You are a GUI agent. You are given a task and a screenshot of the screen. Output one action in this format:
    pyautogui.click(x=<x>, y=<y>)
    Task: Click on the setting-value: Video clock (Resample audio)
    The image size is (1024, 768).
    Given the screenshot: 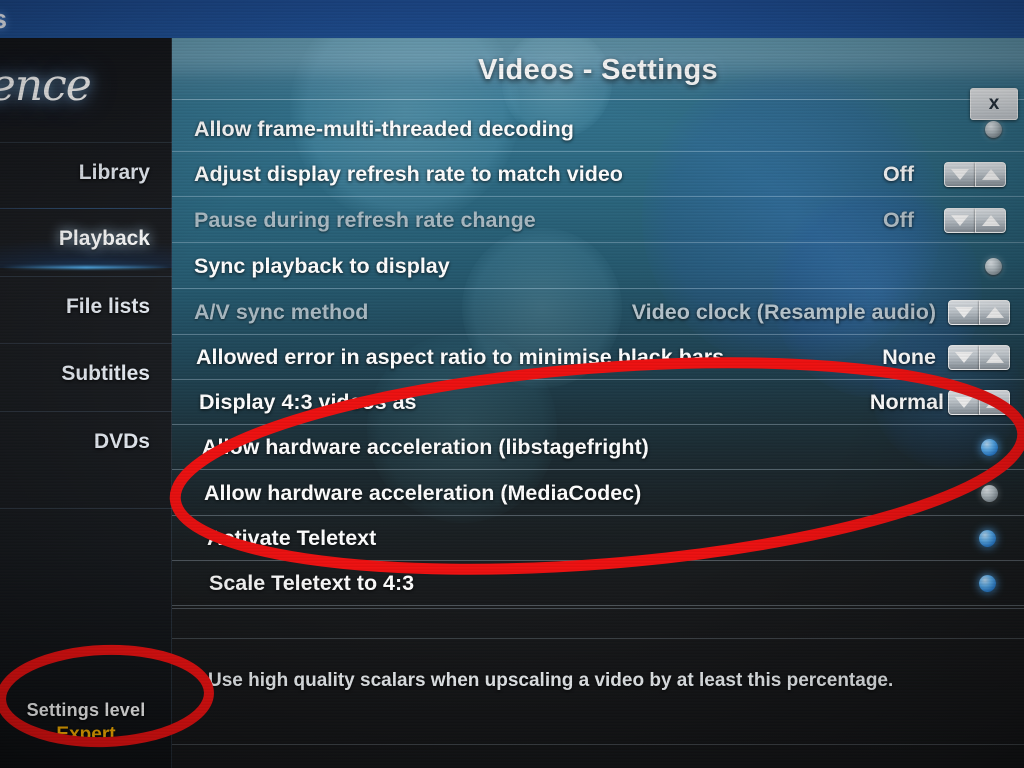 What is the action you would take?
    pyautogui.click(x=783, y=312)
    